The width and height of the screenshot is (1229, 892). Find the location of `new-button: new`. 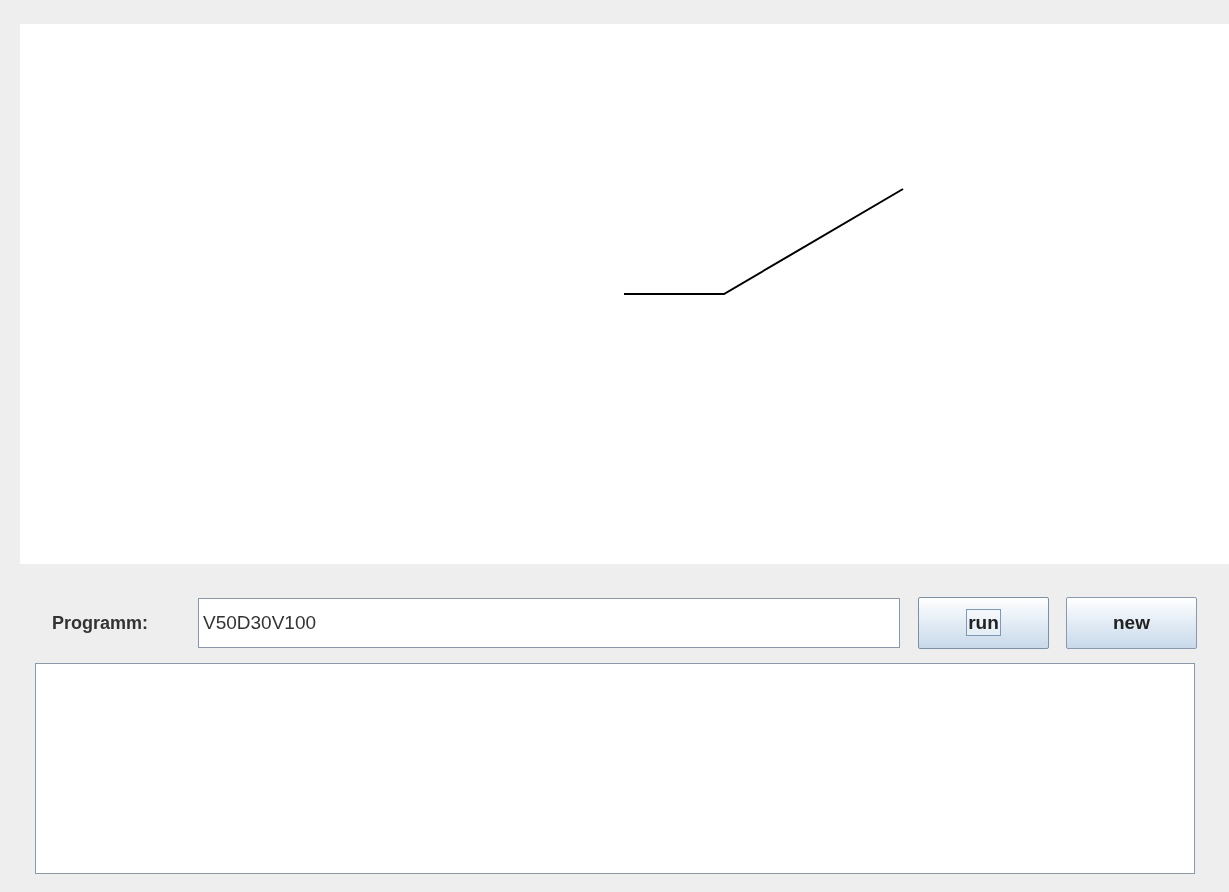

new-button: new is located at coordinates (1131, 623).